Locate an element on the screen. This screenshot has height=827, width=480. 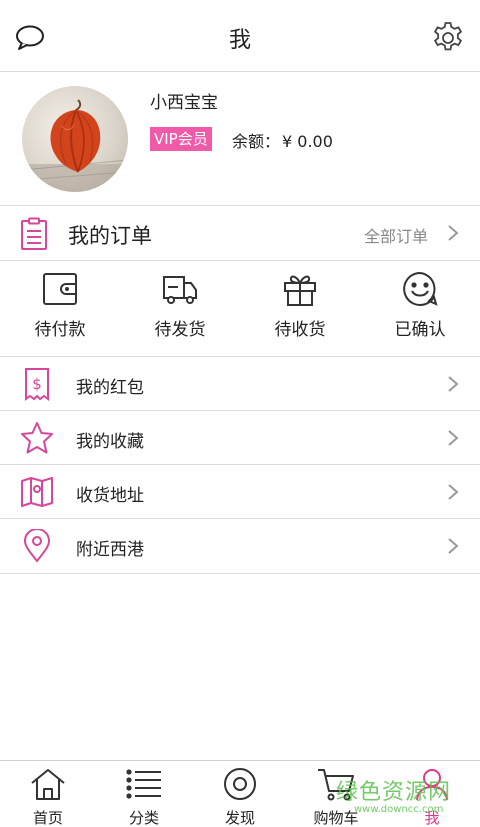
page-title: 我 is located at coordinates (239, 40).